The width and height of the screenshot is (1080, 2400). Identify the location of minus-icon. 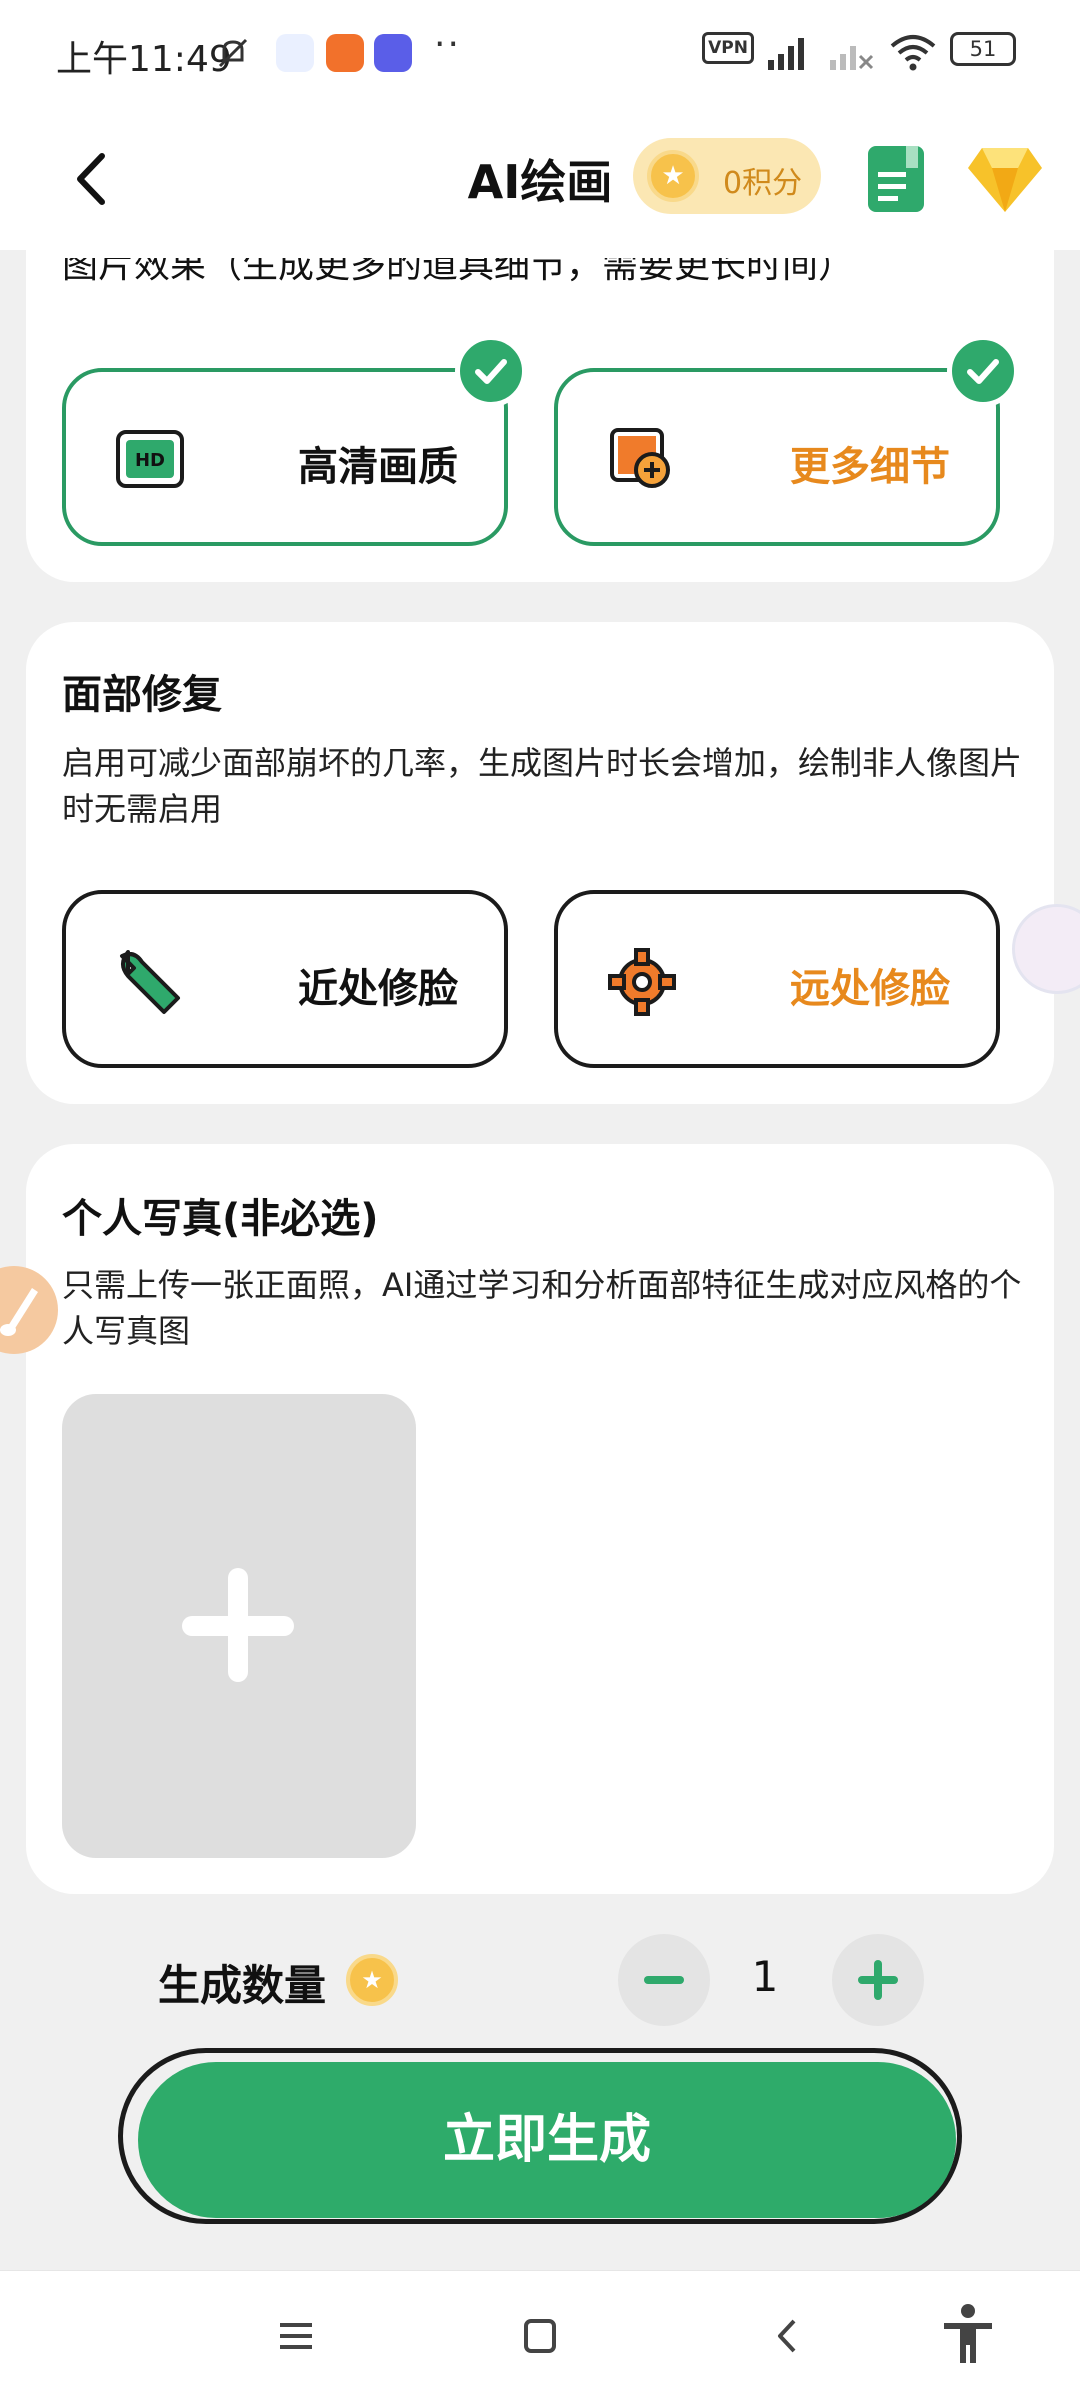
(664, 1980).